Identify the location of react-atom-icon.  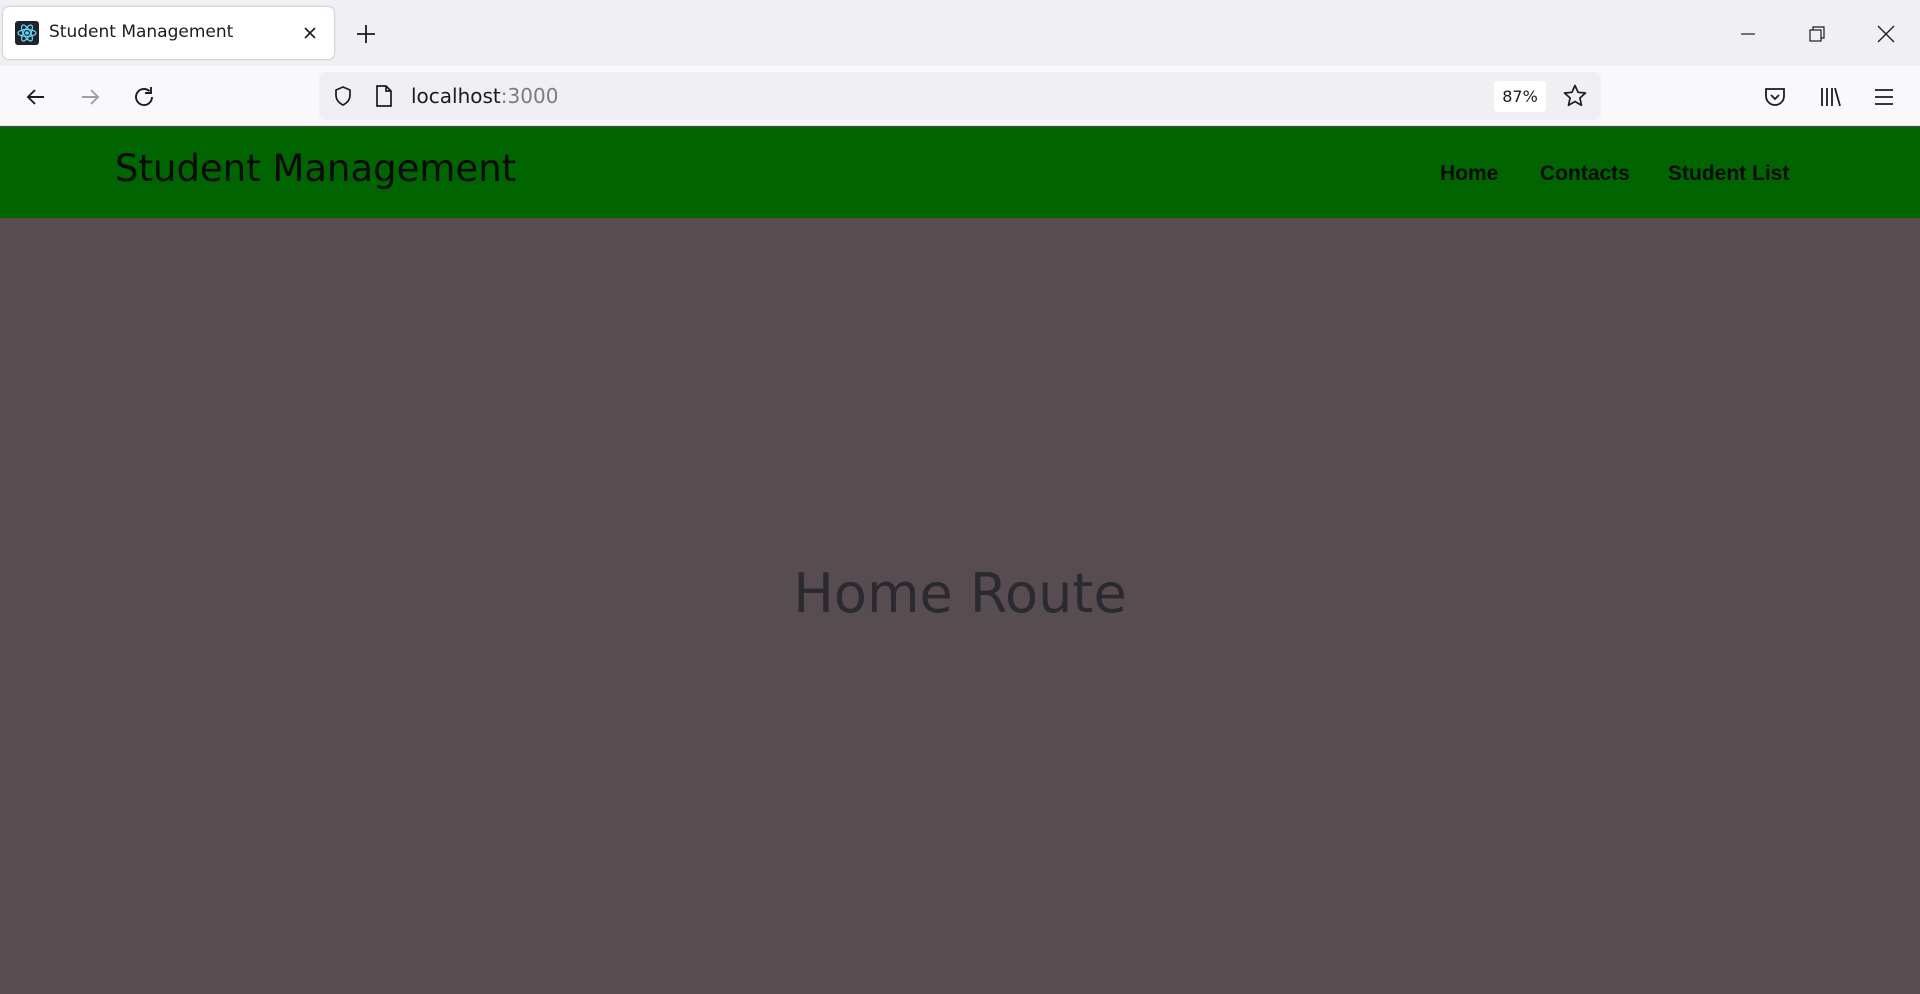
(27, 33).